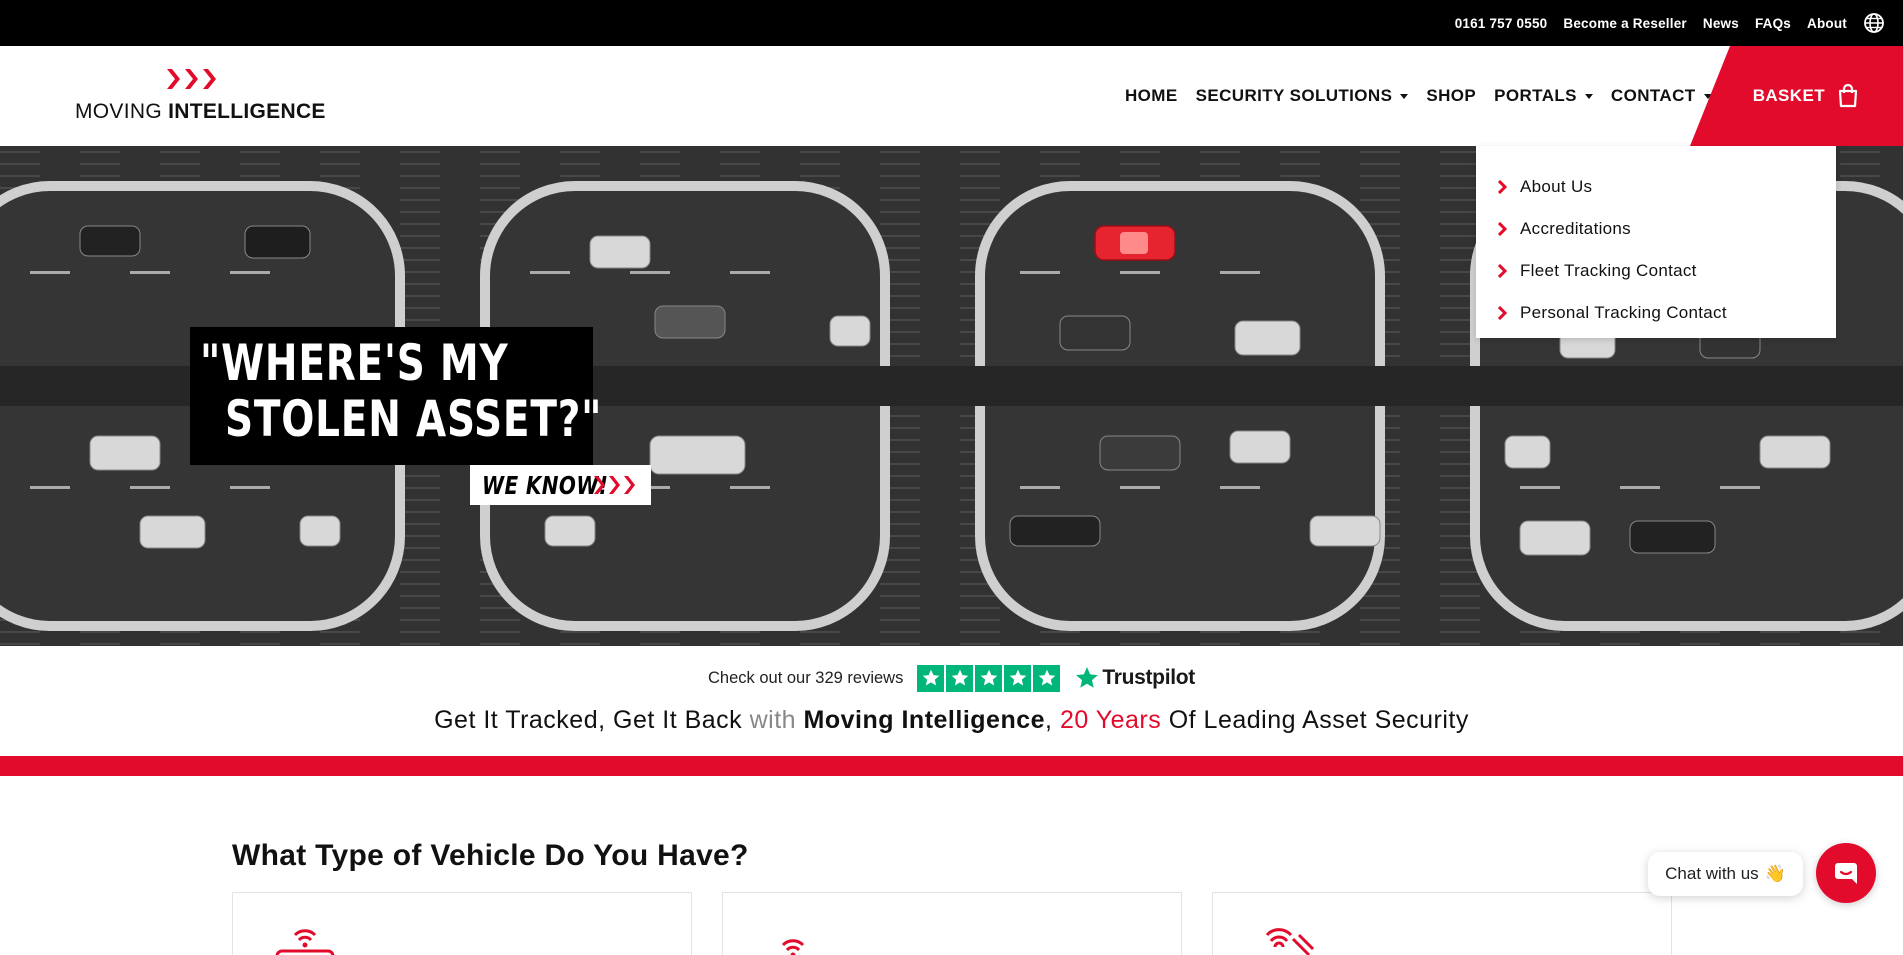 The height and width of the screenshot is (955, 1903). Describe the element at coordinates (354, 363) in the screenshot. I see `hero-headline-line1: "WHERE'S MY` at that location.